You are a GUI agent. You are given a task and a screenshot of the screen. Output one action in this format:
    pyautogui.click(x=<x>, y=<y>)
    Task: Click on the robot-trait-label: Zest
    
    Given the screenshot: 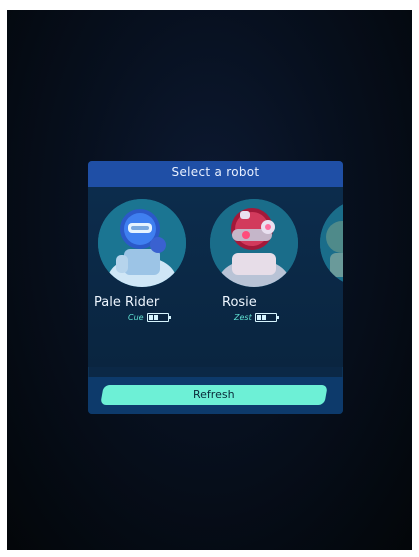 What is the action you would take?
    pyautogui.click(x=243, y=317)
    